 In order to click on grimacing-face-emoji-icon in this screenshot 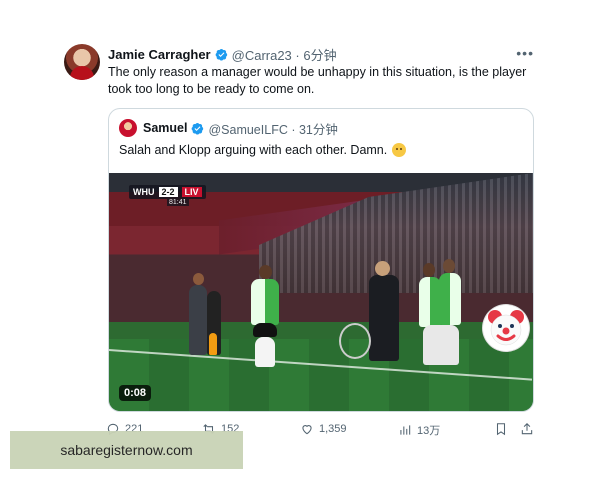, I will do `click(399, 150)`.